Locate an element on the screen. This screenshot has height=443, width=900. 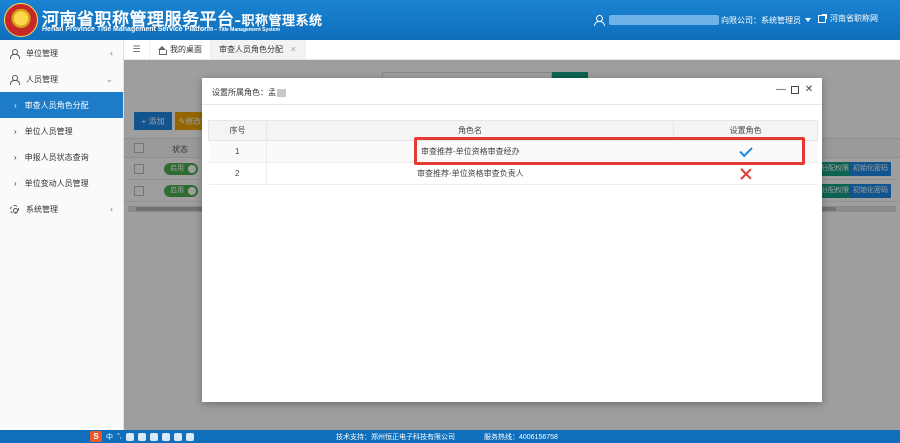
sidebar-item-reviewer-role-assignment: › 审查人员角色分配 is located at coordinates (61, 105).